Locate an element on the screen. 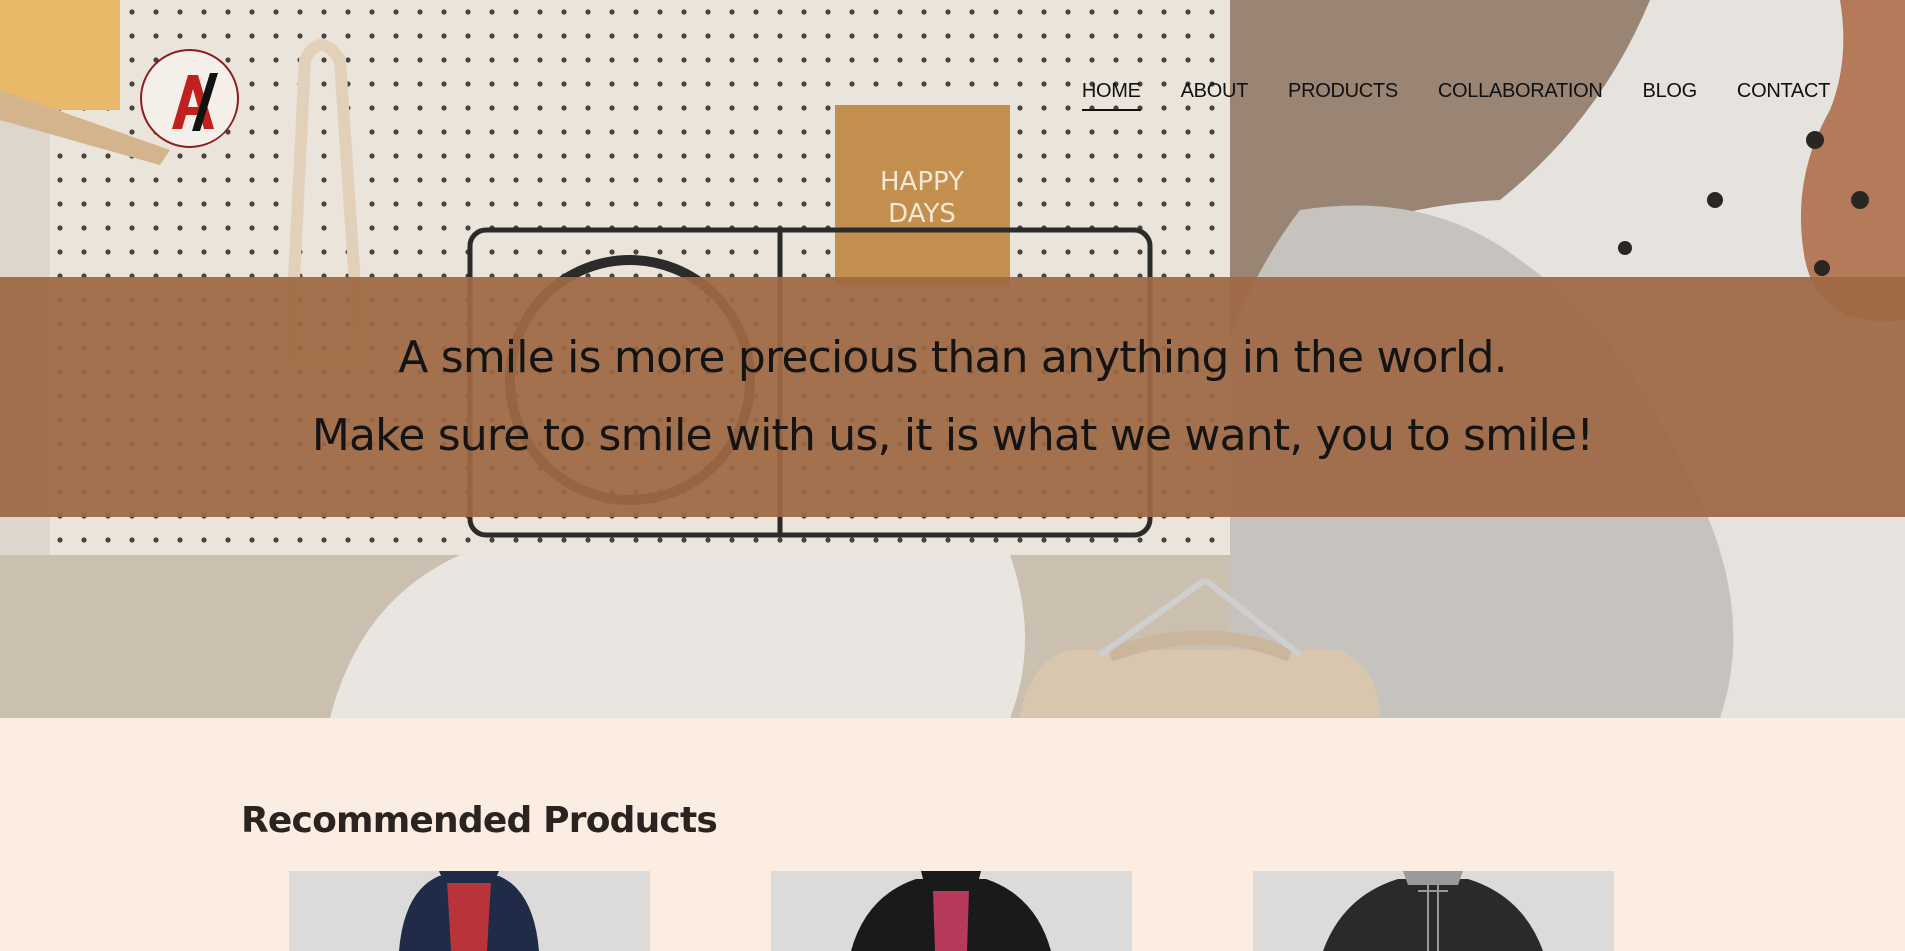 The image size is (1905, 951). book-text-days: DAYS is located at coordinates (922, 214).